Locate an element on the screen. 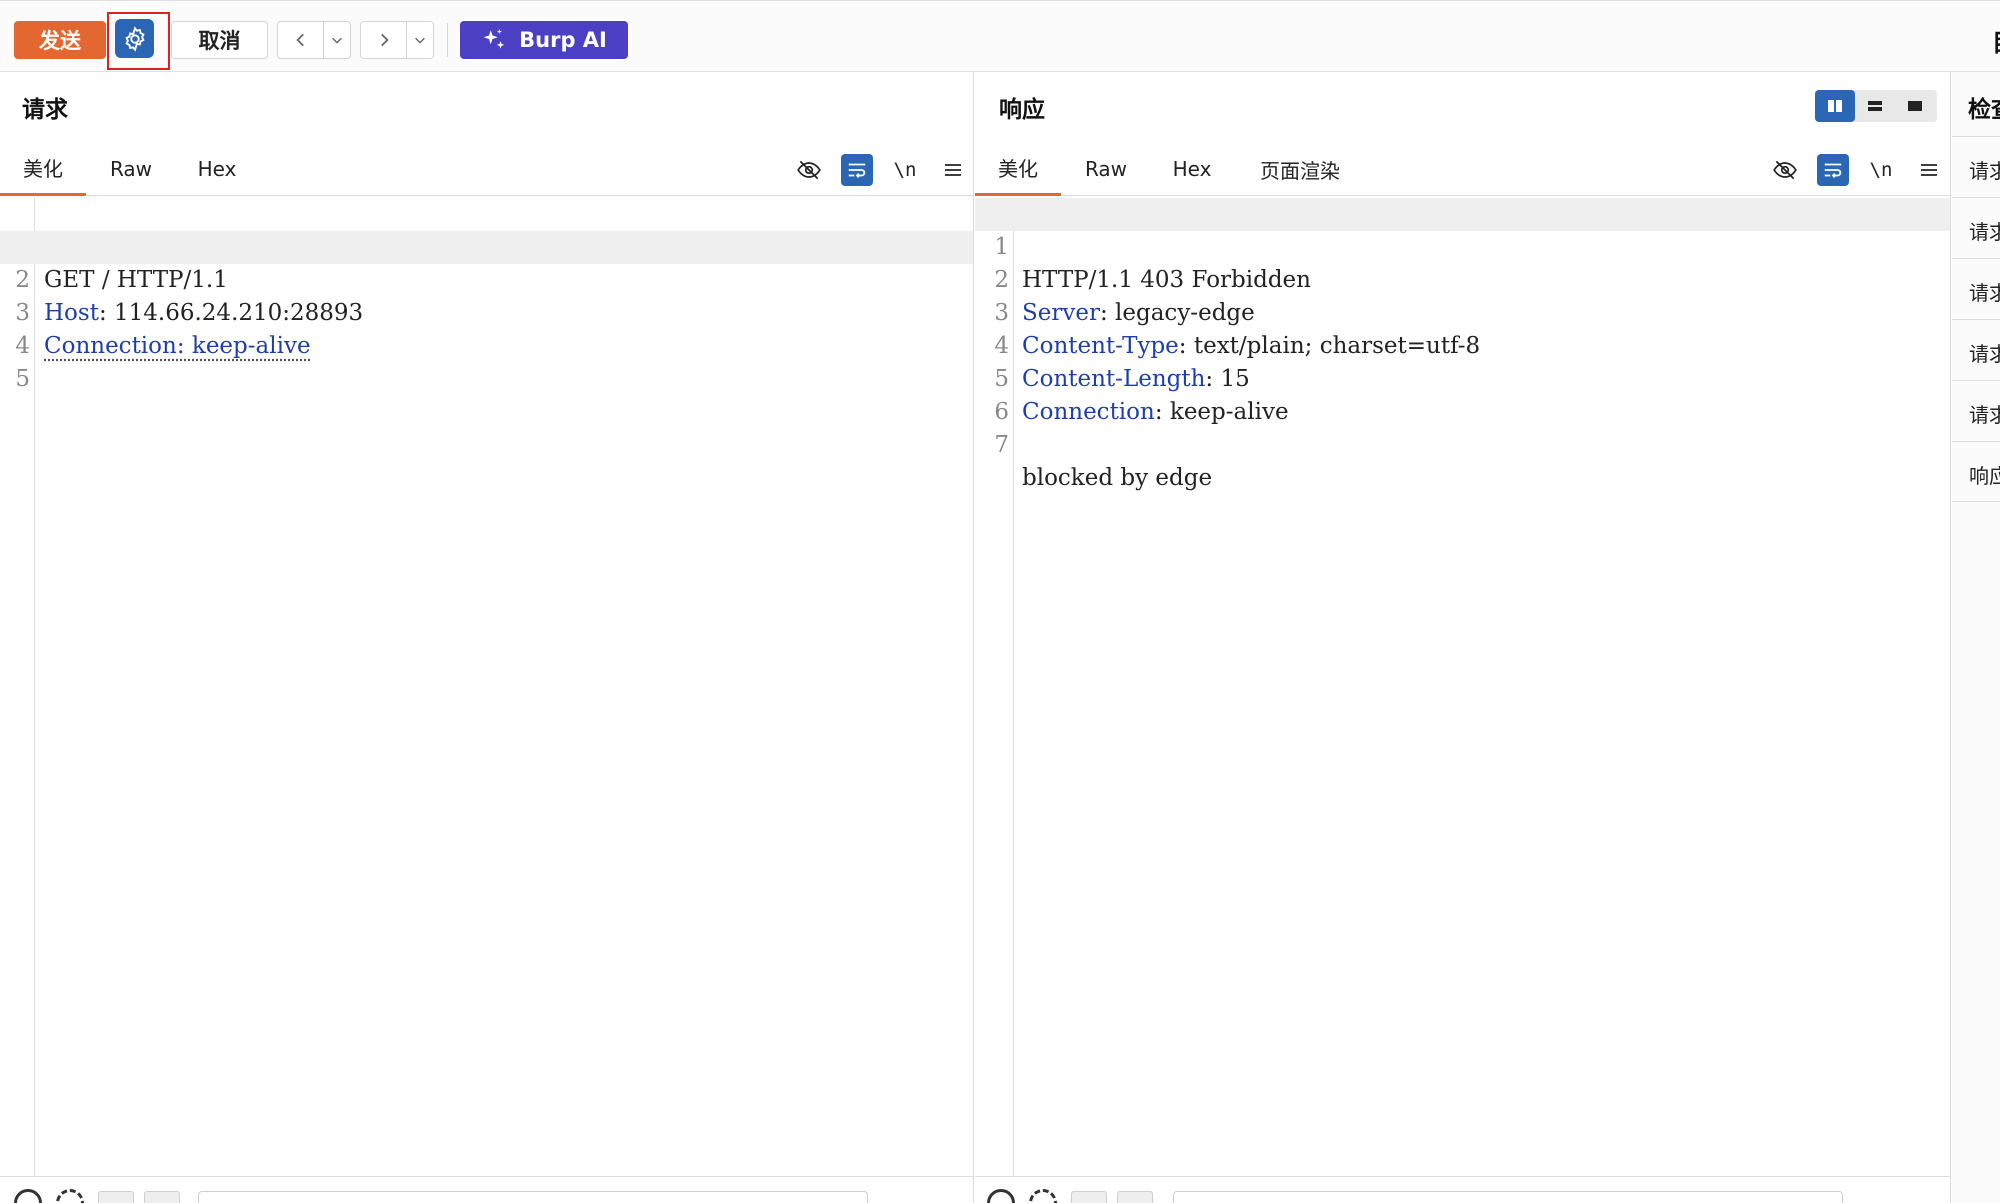  inspector-section-body-params: 请求正文参数 is located at coordinates (1976, 288).